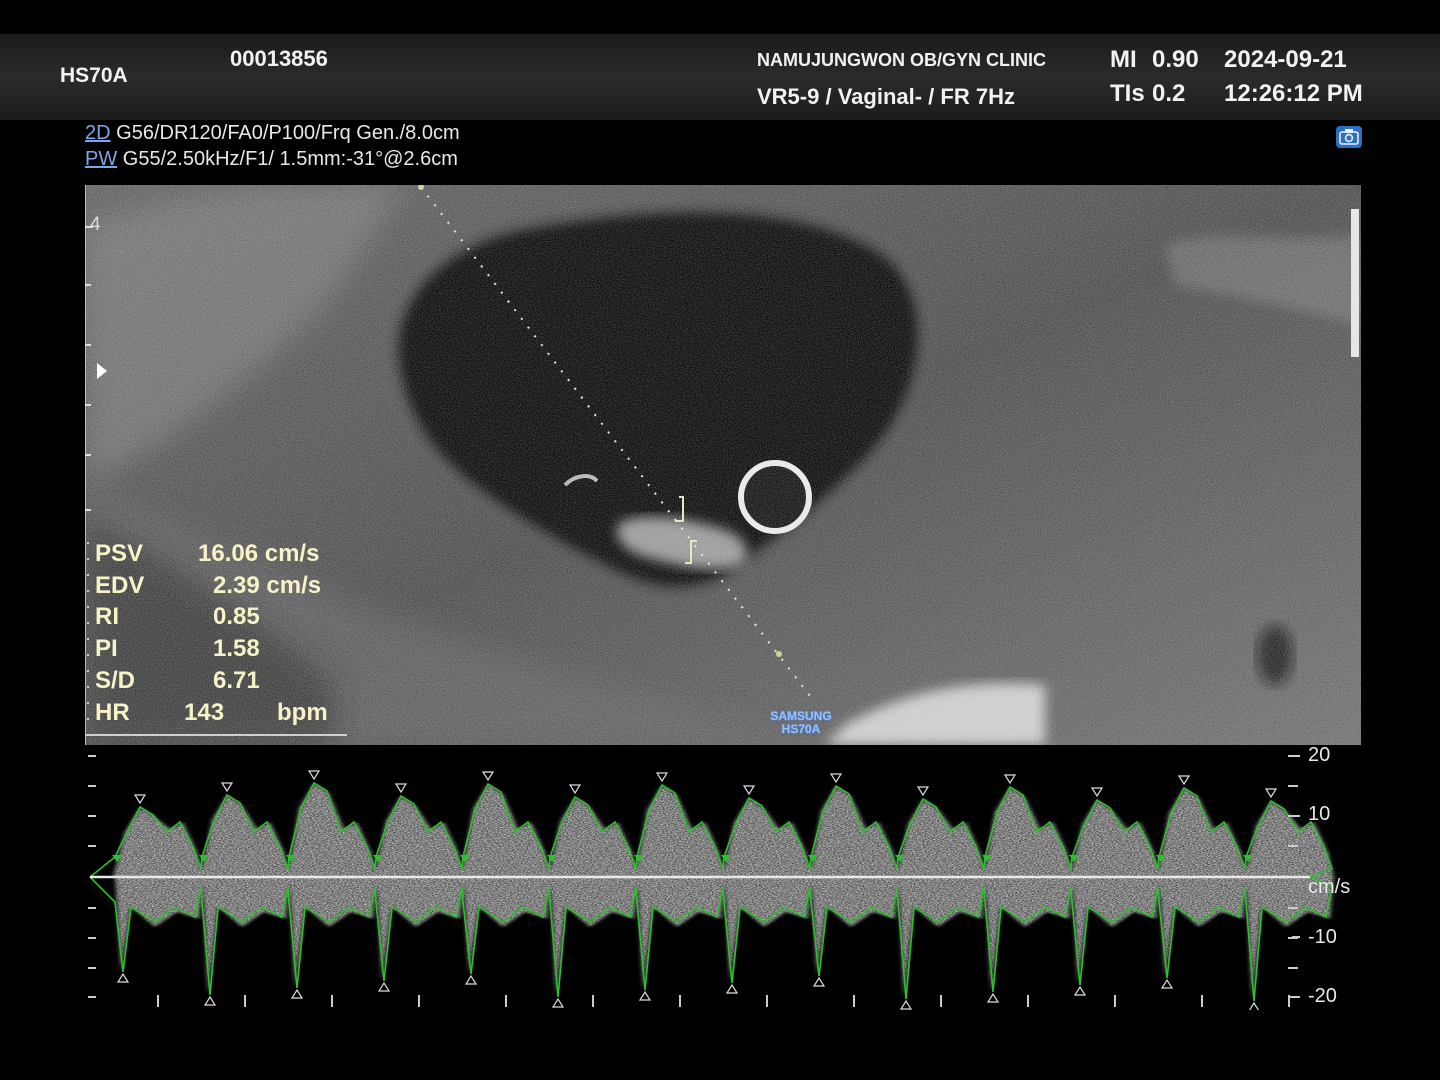 This screenshot has height=1080, width=1440. I want to click on depth-marker: 4, so click(95, 224).